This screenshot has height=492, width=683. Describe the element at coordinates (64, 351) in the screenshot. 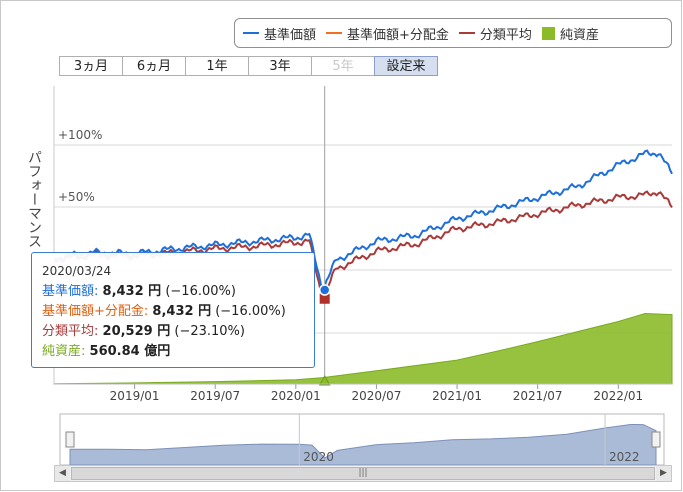

I see `tooltip-label: 純資産:` at that location.